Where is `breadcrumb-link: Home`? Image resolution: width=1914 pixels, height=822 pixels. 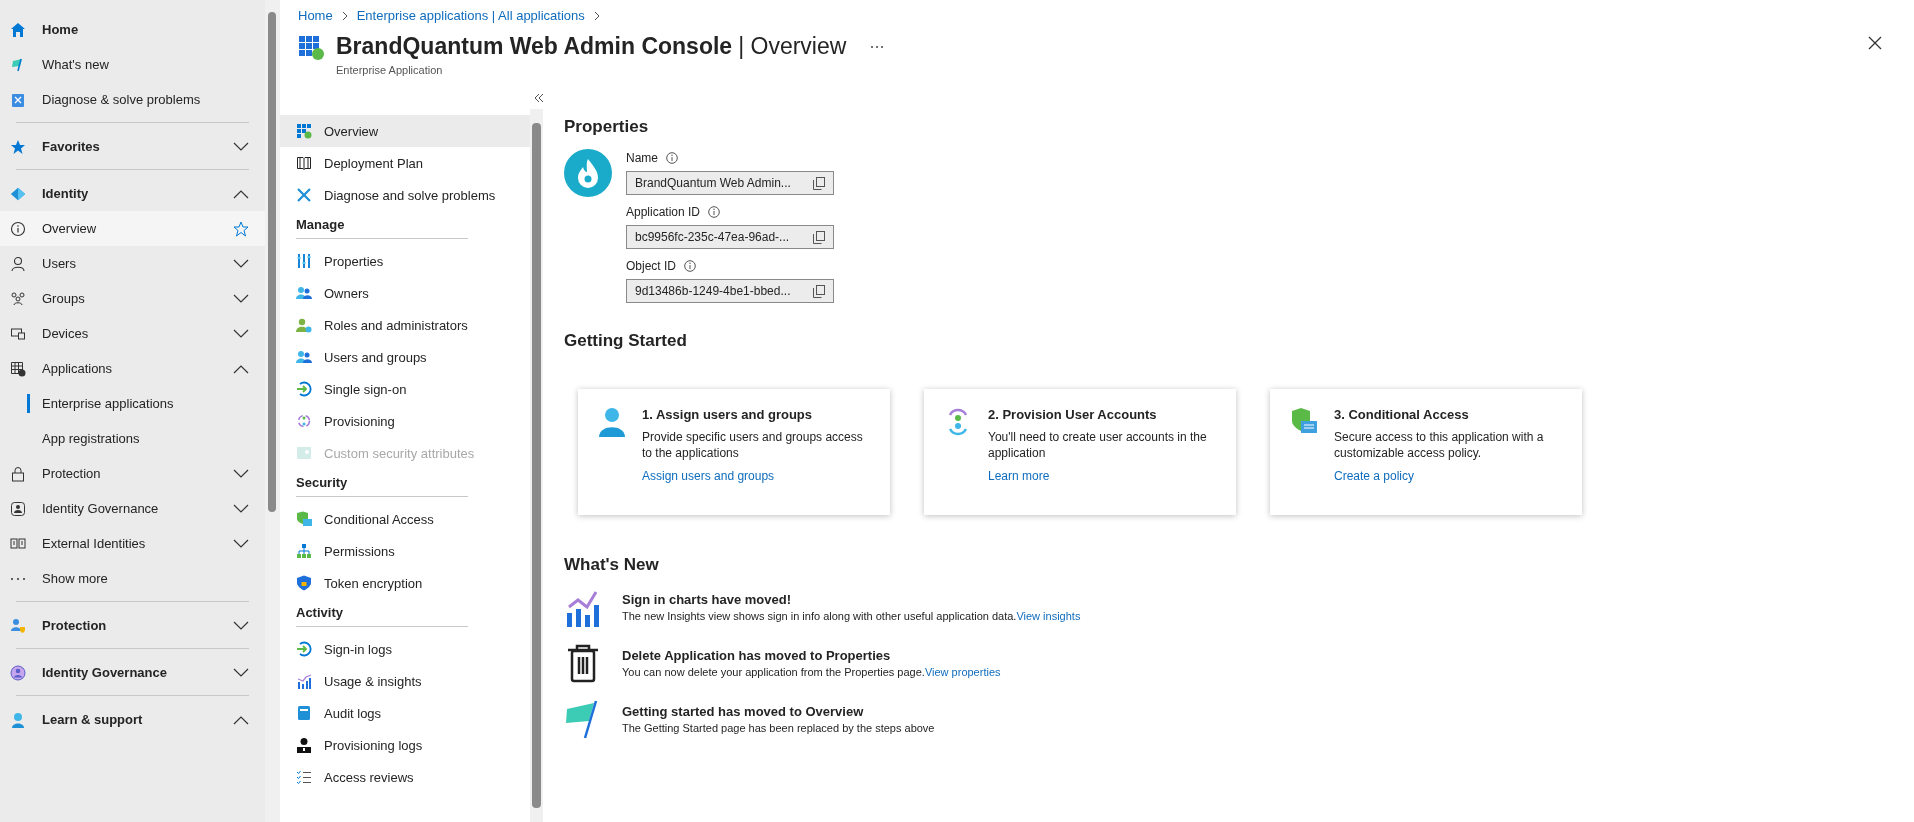 breadcrumb-link: Home is located at coordinates (315, 15).